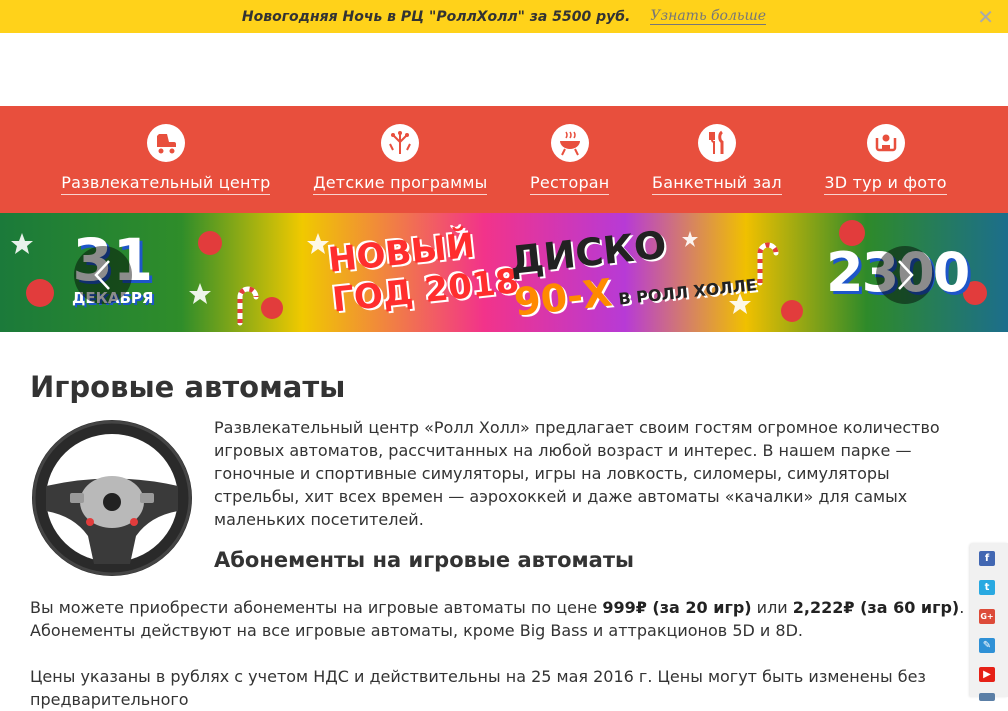 Image resolution: width=1008 pixels, height=711 pixels. I want to click on nav-item-restaurant: Ресторан, so click(570, 150).